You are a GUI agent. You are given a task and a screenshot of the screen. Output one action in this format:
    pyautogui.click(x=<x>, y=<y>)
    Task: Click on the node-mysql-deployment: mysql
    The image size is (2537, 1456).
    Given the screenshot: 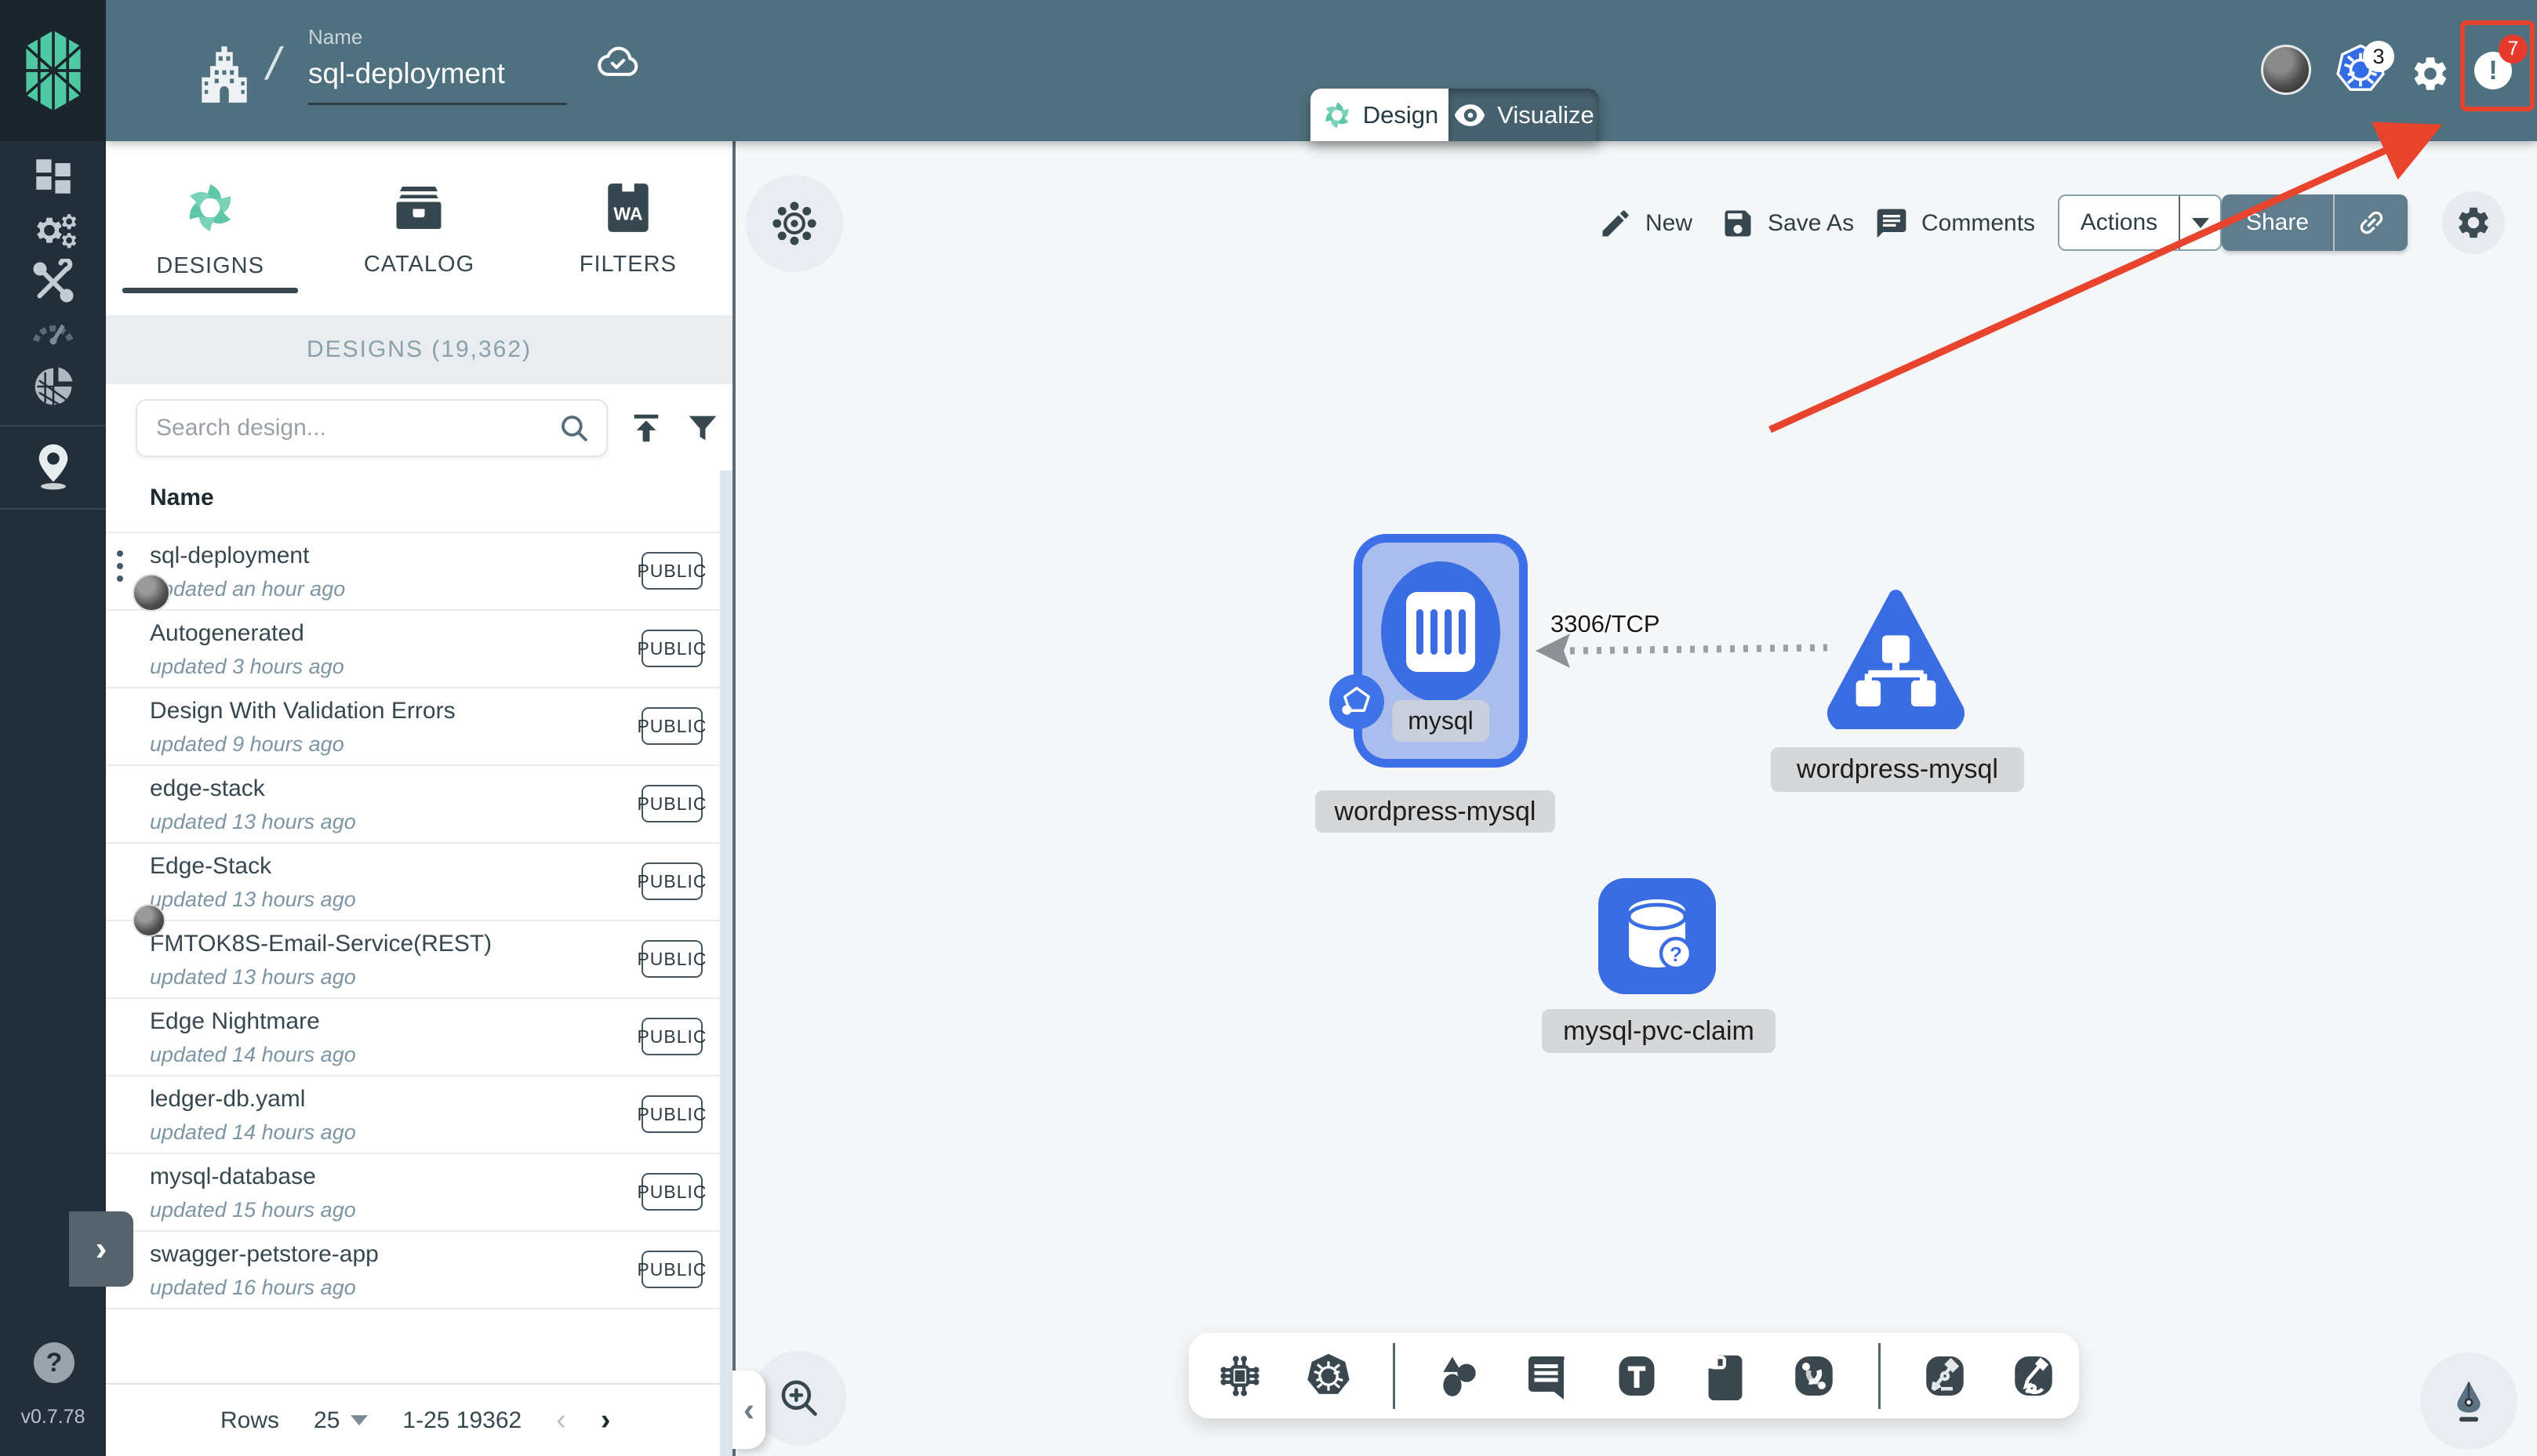 What is the action you would take?
    pyautogui.click(x=1428, y=651)
    